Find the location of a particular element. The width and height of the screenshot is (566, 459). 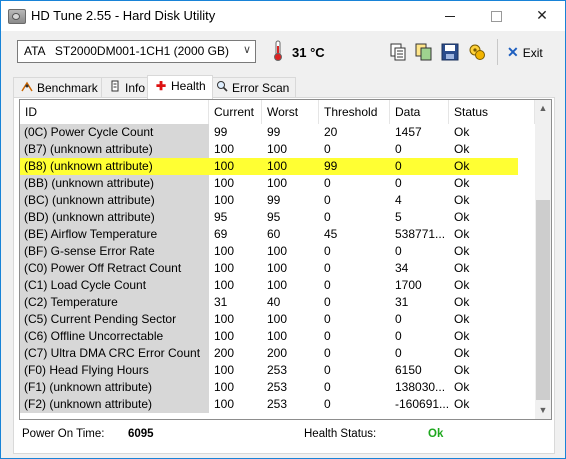

column-header-data: Data is located at coordinates (419, 112).